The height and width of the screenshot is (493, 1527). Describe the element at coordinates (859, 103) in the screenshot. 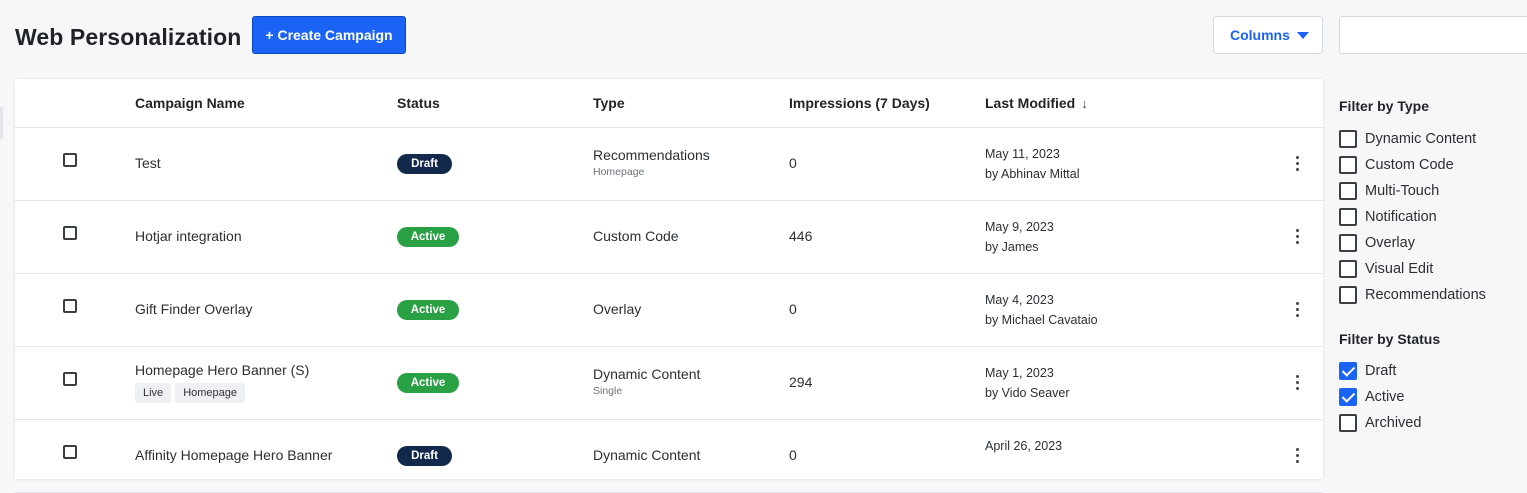

I see `column-header-impressions: Impressions (7 Days)` at that location.